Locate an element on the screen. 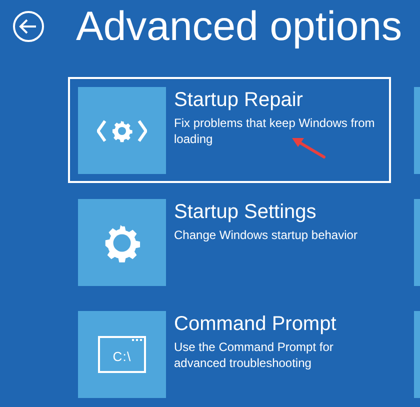  option-description: Use the Command Prompt for advanced troubleshooting is located at coordinates (254, 355).